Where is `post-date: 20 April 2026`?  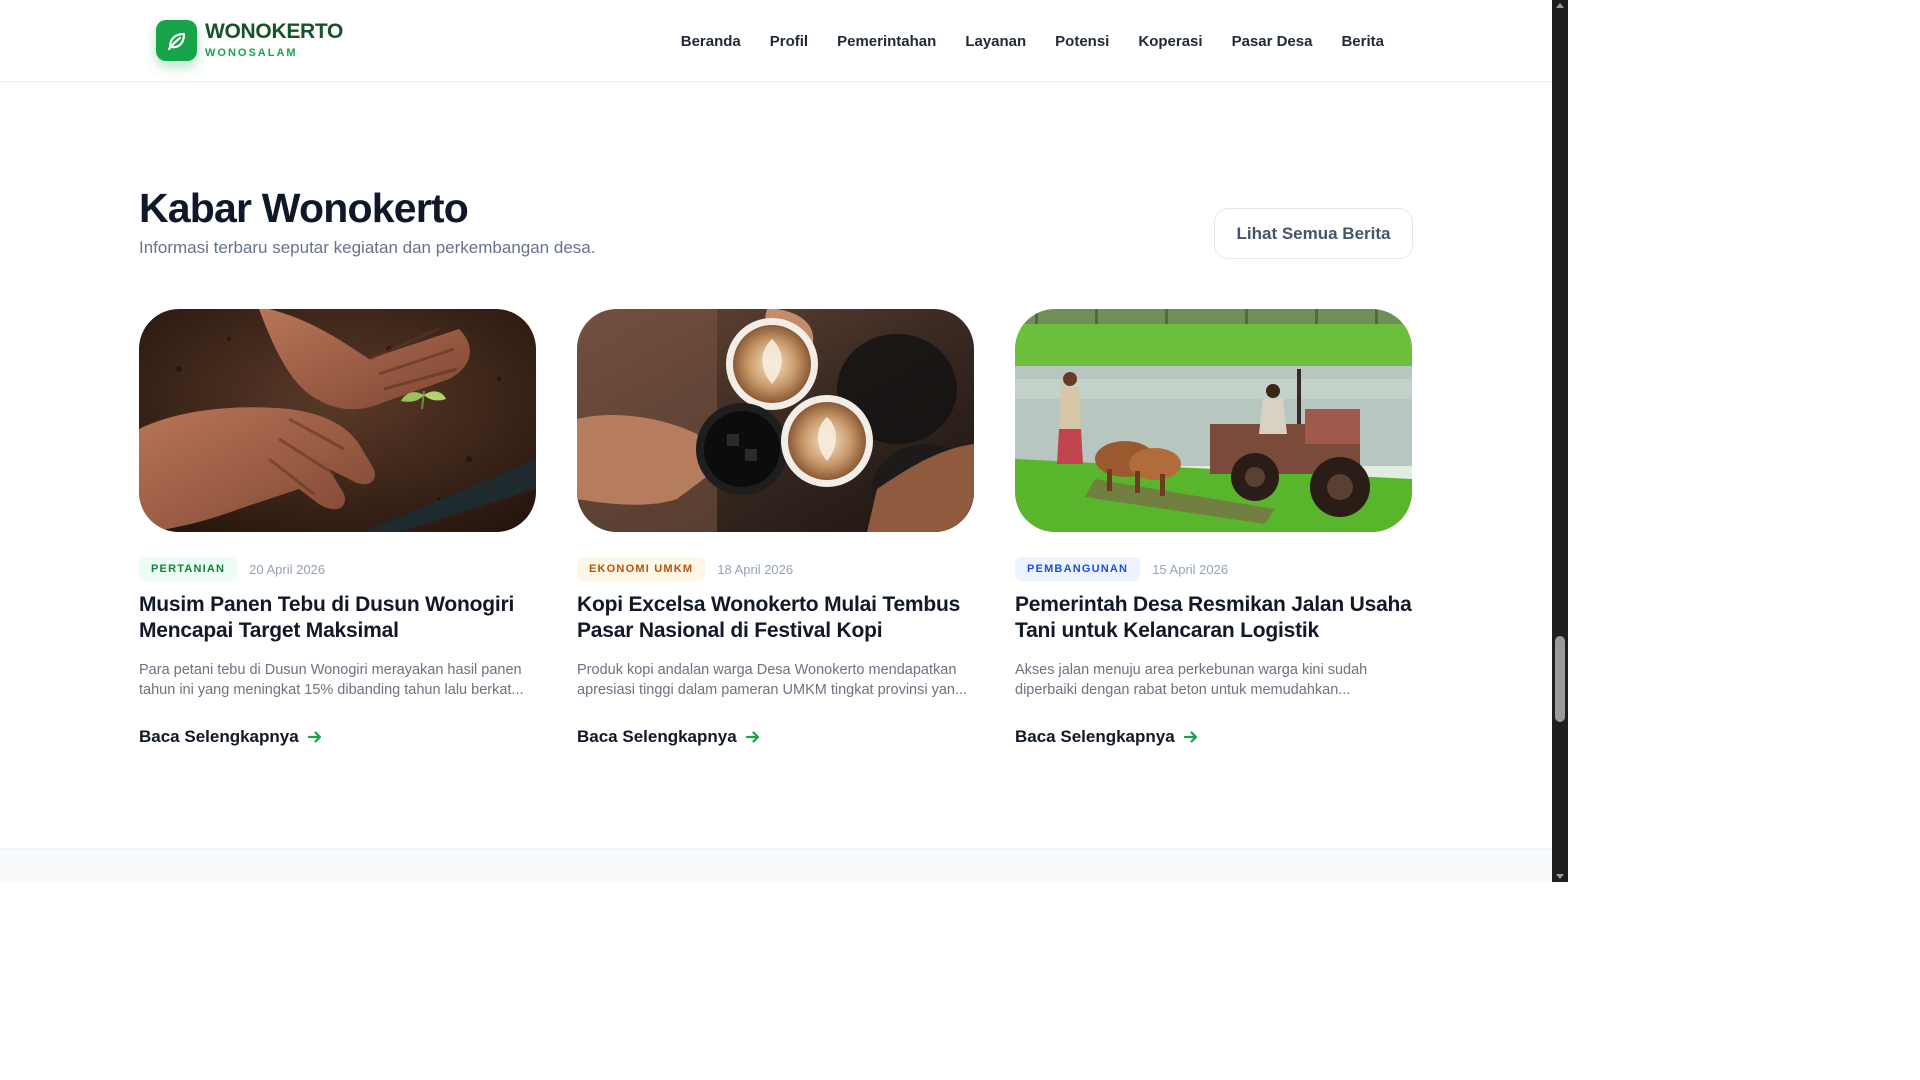
post-date: 20 April 2026 is located at coordinates (287, 569).